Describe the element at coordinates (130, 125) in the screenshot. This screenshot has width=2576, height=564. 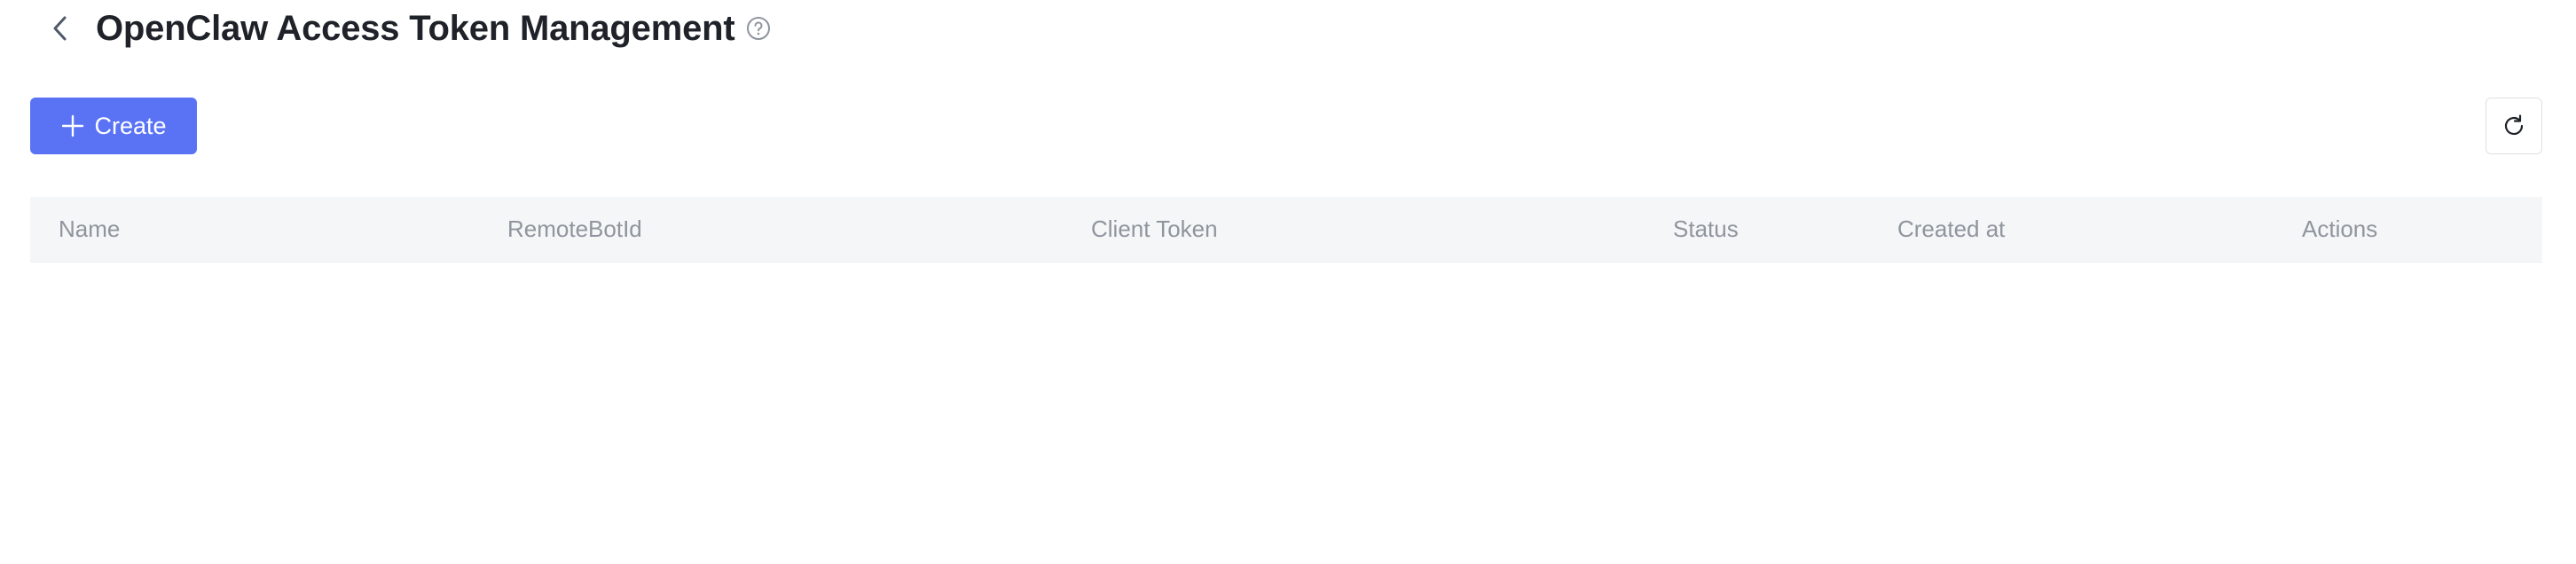
I see `create-button-label: Create` at that location.